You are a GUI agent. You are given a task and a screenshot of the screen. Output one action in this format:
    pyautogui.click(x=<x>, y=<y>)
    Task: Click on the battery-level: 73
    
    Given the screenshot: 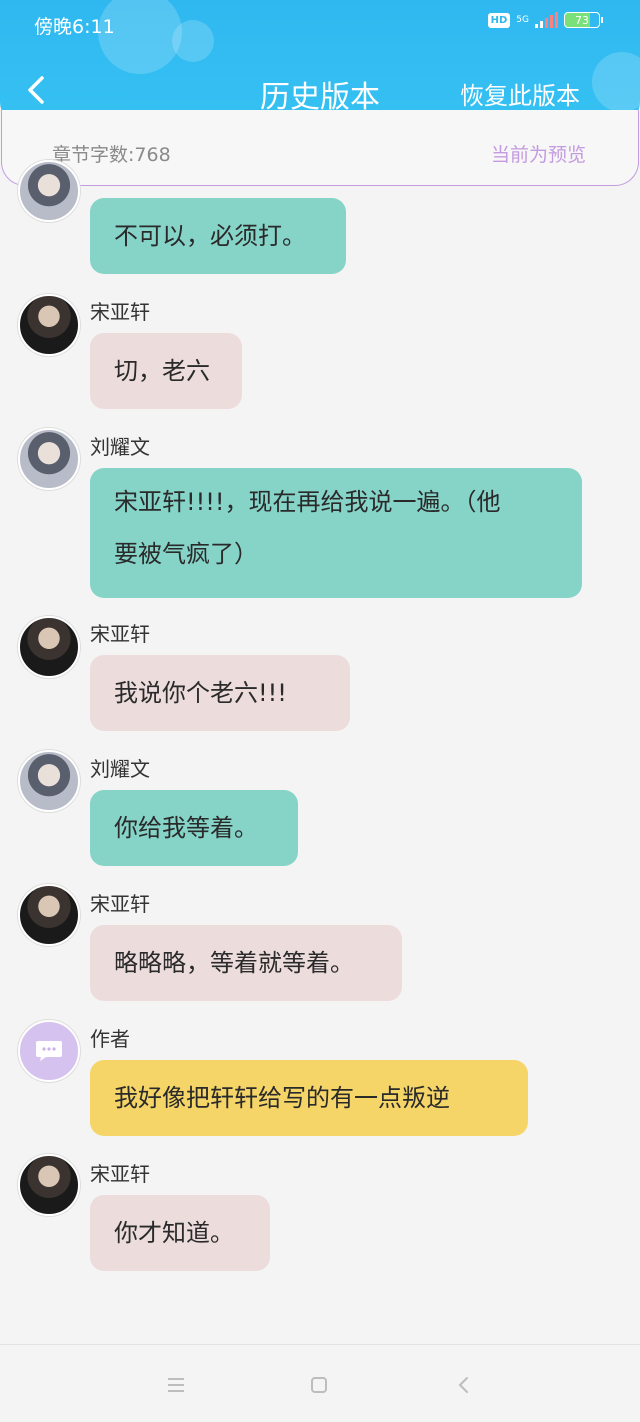 What is the action you would take?
    pyautogui.click(x=582, y=20)
    